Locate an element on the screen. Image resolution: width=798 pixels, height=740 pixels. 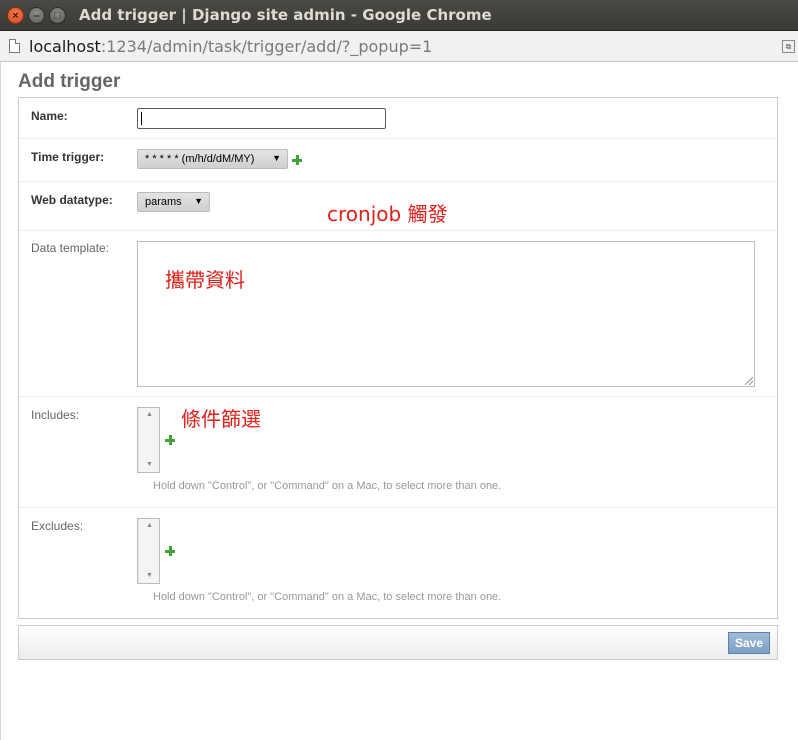
name-label: Name: is located at coordinates (49, 116).